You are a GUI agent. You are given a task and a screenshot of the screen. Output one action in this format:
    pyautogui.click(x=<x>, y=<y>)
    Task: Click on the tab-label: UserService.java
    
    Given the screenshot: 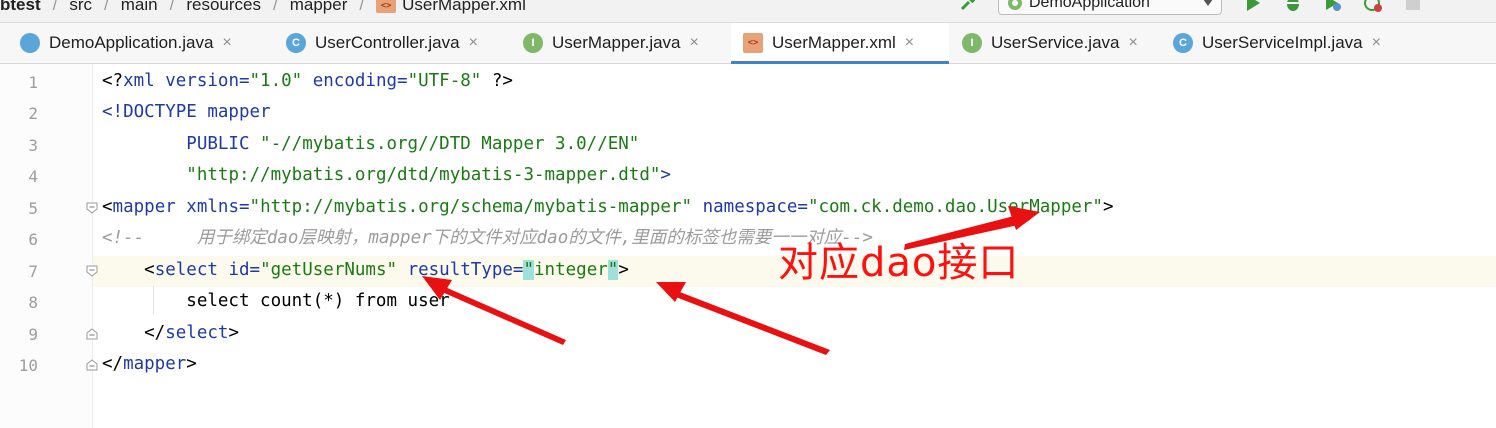 What is the action you would take?
    pyautogui.click(x=1055, y=42)
    